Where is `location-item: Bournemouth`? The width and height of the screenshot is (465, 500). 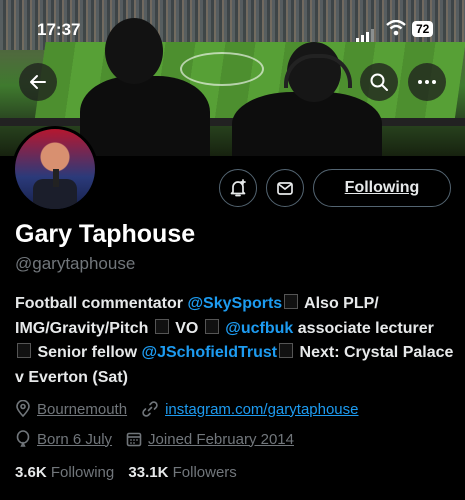
location-item: Bournemouth is located at coordinates (71, 409).